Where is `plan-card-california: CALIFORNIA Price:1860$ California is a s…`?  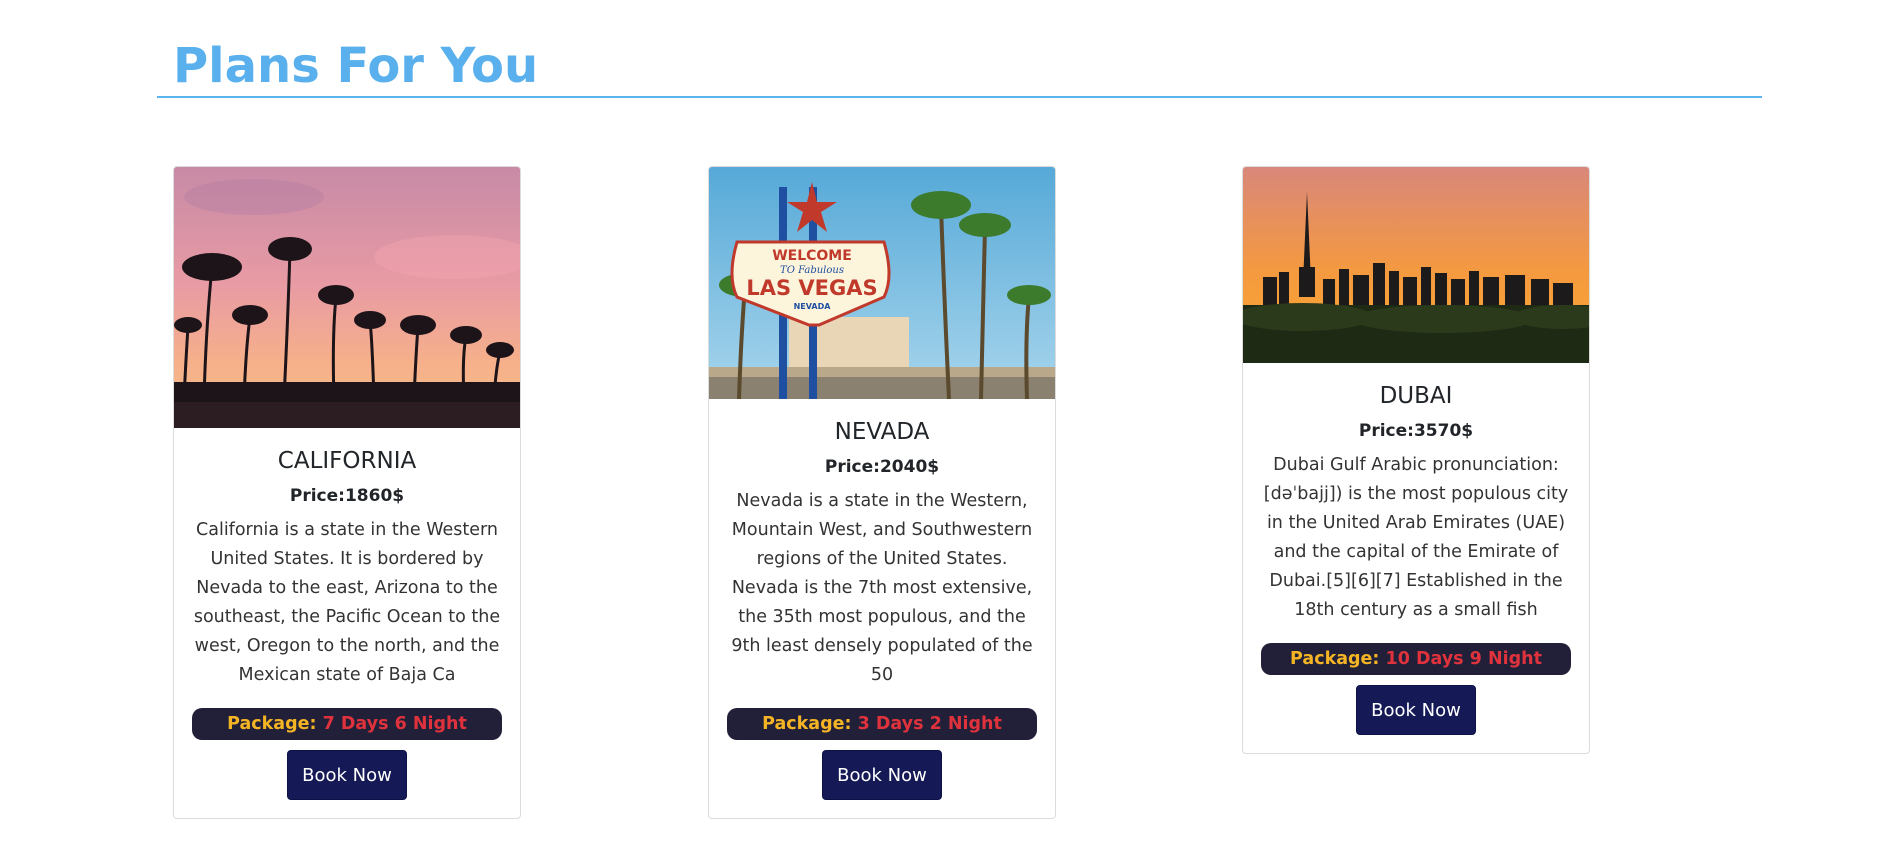 plan-card-california: CALIFORNIA Price:1860$ California is a s… is located at coordinates (347, 492).